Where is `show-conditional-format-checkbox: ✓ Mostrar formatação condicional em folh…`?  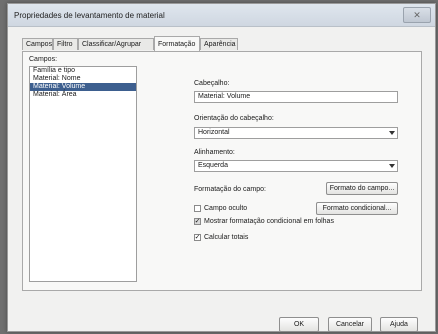
show-conditional-format-checkbox: ✓ Mostrar formatação condicional em folh… is located at coordinates (264, 221).